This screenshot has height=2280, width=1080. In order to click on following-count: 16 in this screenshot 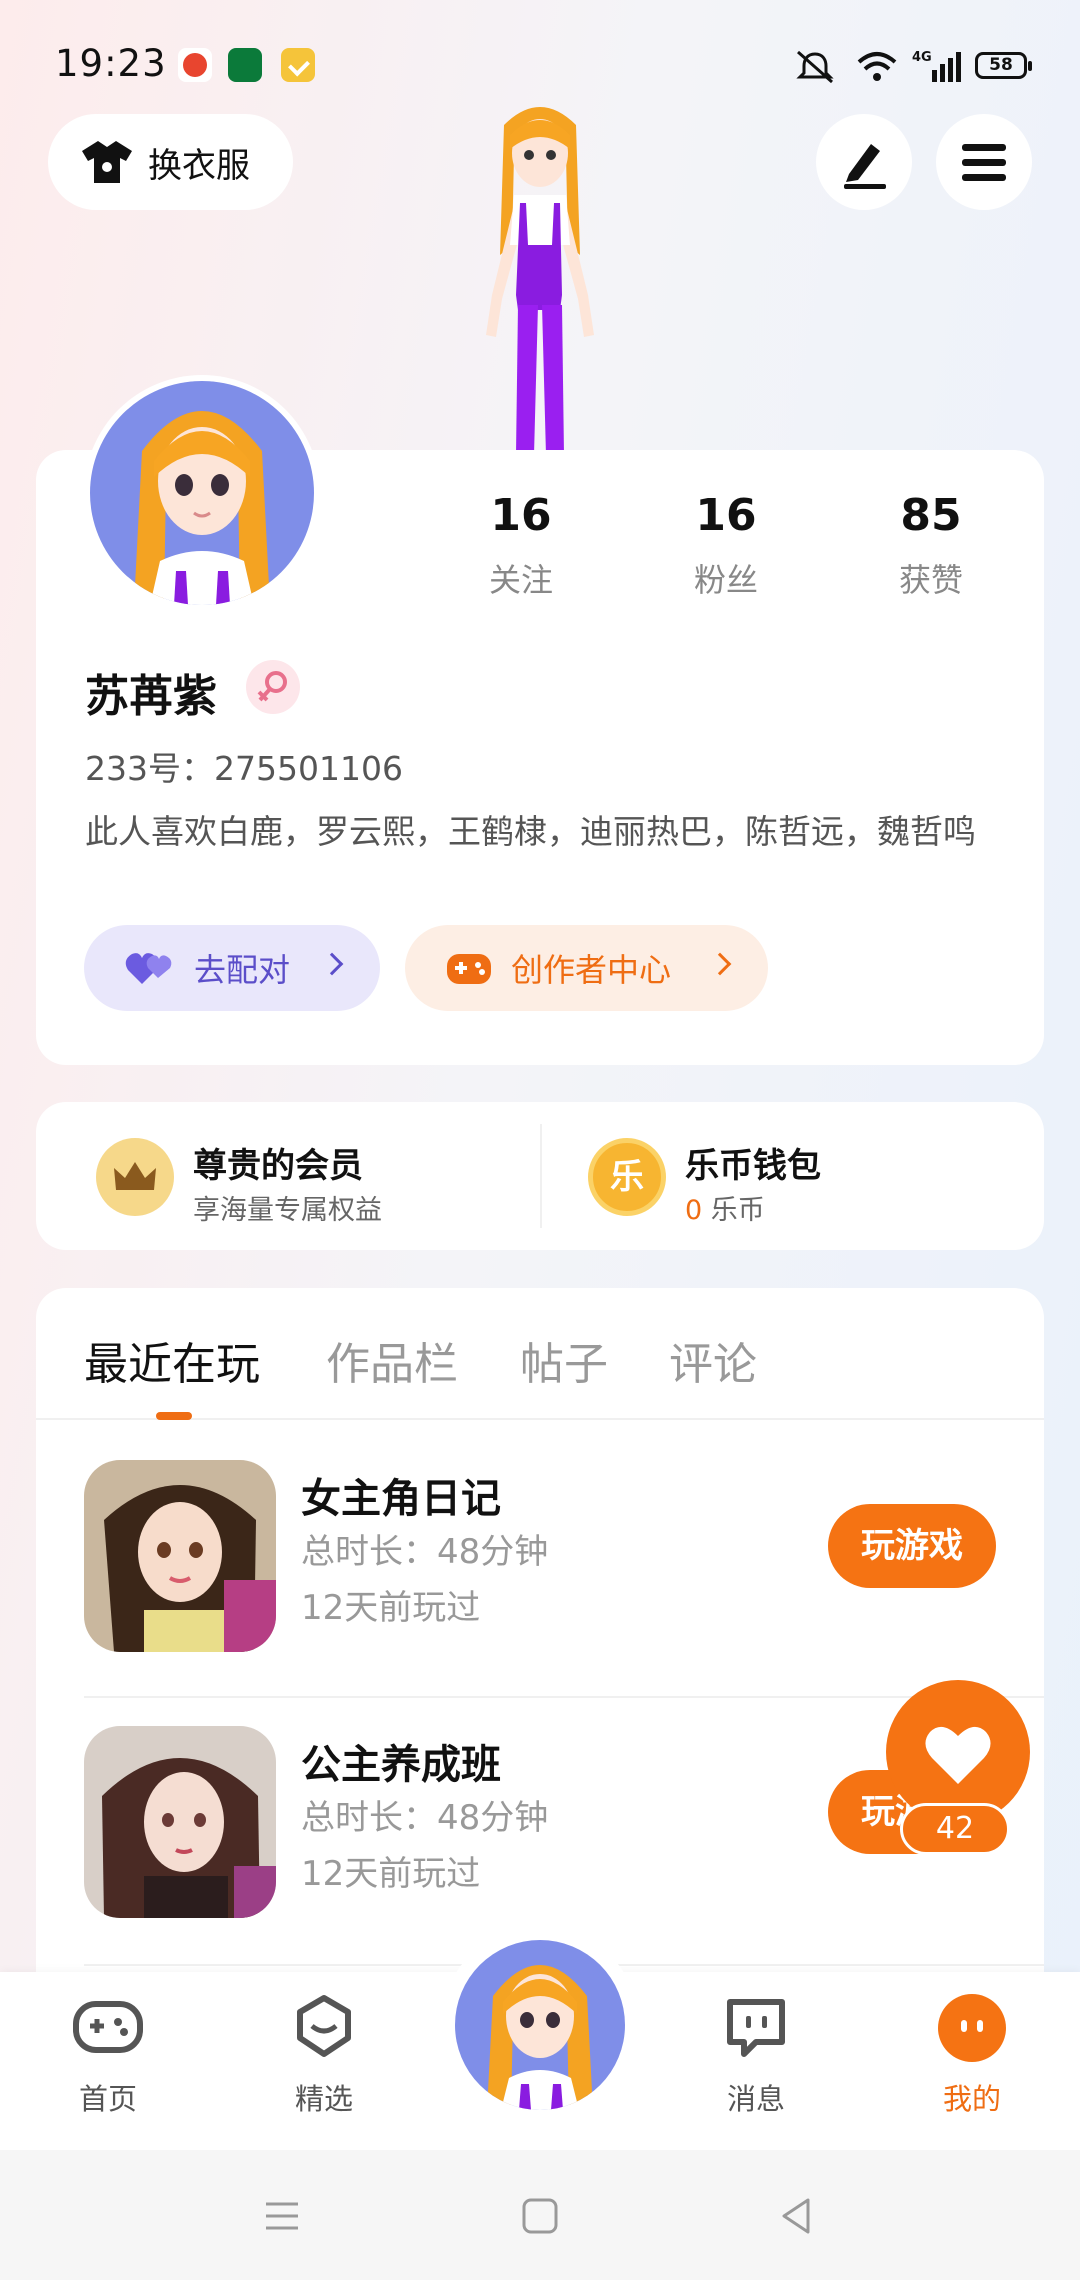, I will do `click(521, 515)`.